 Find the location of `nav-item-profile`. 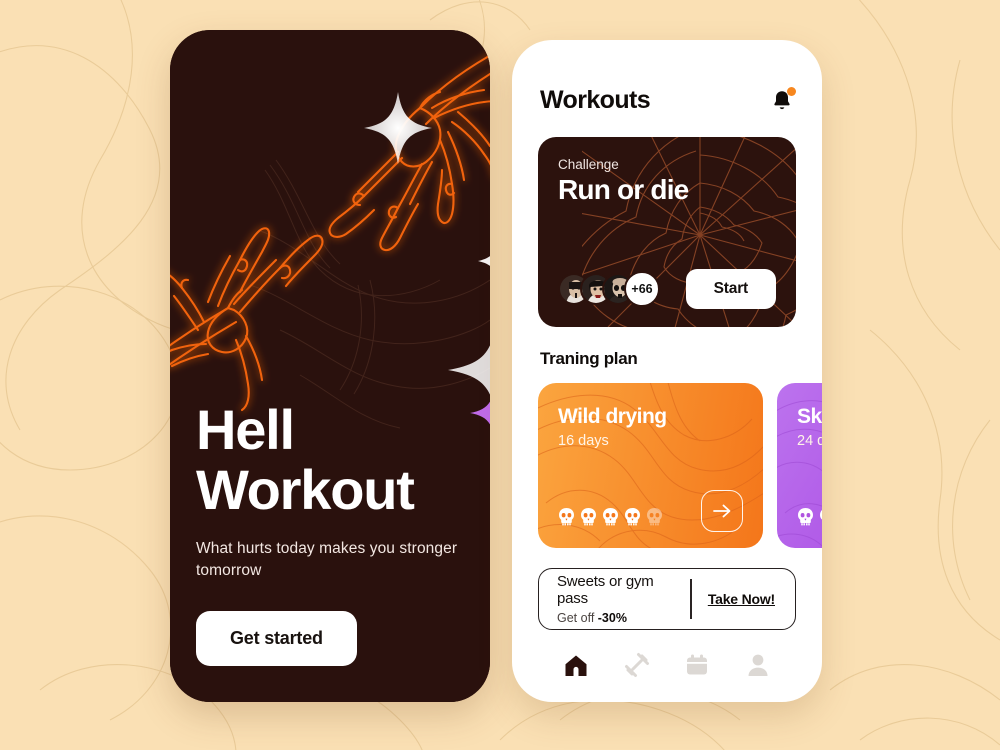

nav-item-profile is located at coordinates (758, 665).